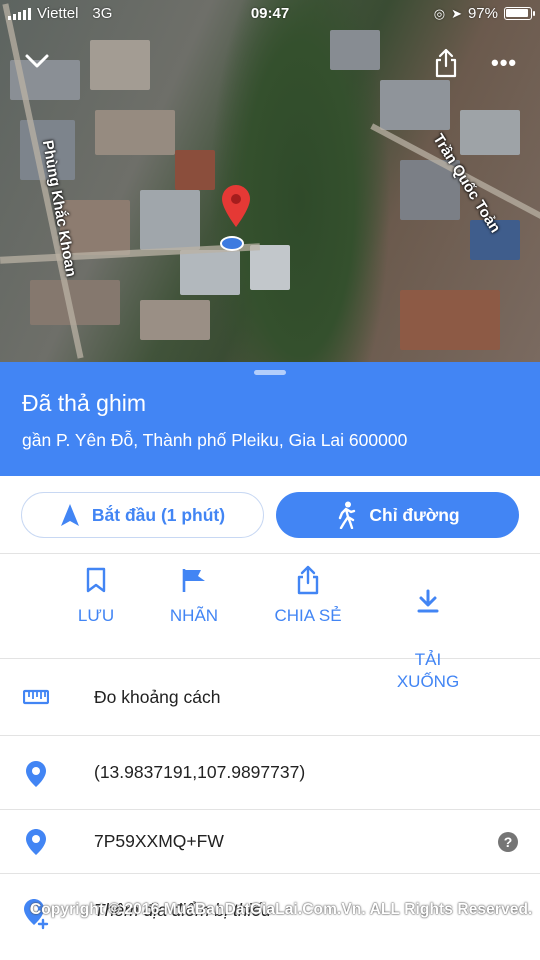  I want to click on save-label: LƯU, so click(96, 615).